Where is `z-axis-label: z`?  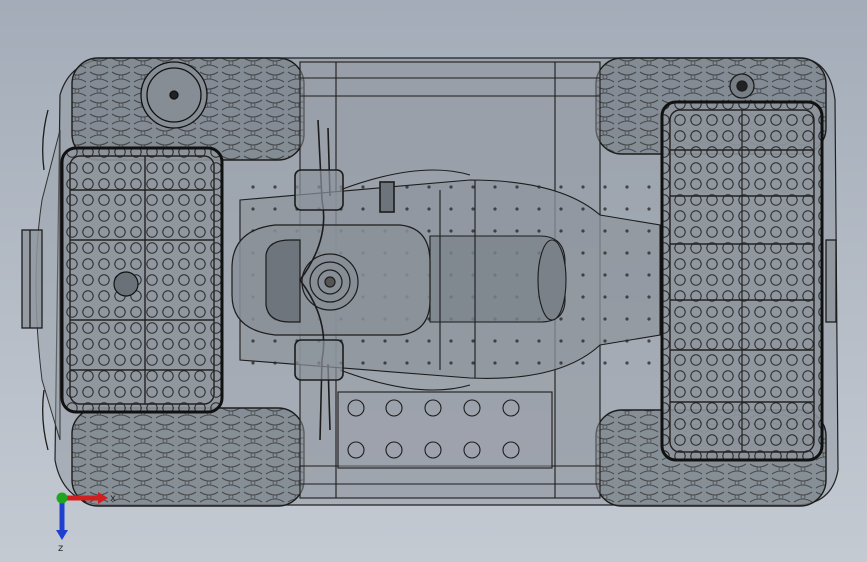 z-axis-label: z is located at coordinates (60, 548).